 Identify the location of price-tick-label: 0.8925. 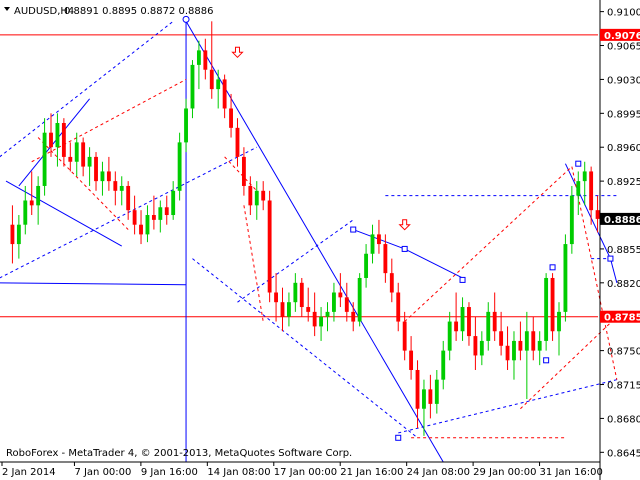
(623, 182).